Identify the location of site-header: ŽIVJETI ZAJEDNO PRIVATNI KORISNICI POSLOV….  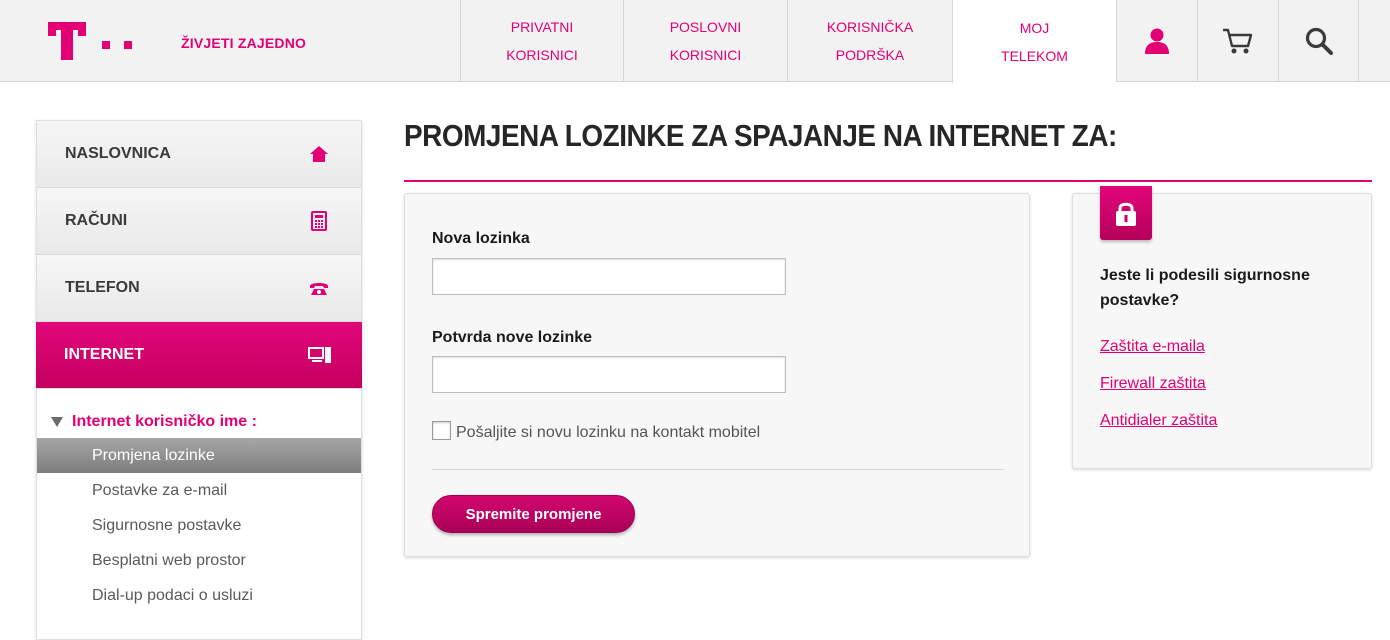
(695, 41).